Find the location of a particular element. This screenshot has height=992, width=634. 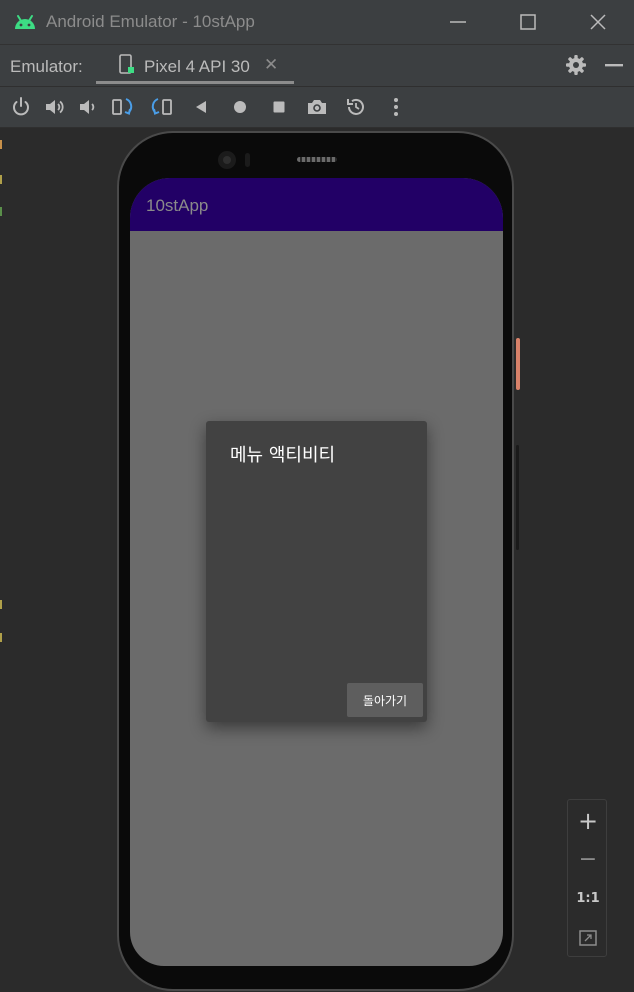

tab-underline is located at coordinates (195, 82).